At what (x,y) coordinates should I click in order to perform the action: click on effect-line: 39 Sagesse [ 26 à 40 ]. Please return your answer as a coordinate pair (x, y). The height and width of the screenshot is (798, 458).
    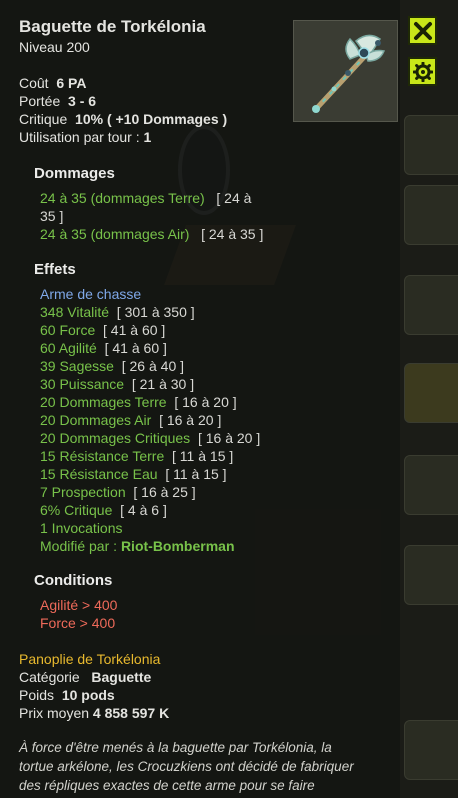
    Looking at the image, I should click on (150, 366).